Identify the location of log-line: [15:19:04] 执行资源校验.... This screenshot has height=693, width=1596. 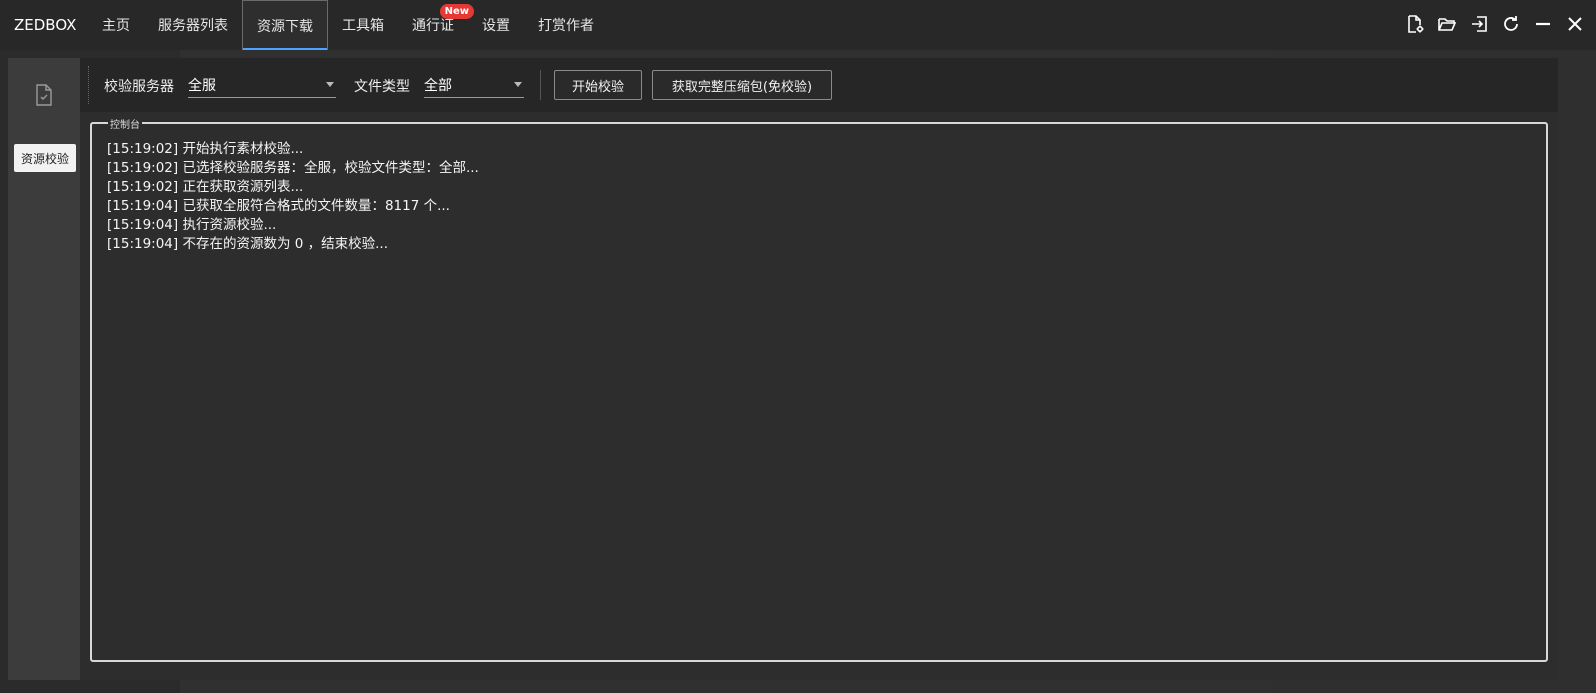
(192, 225).